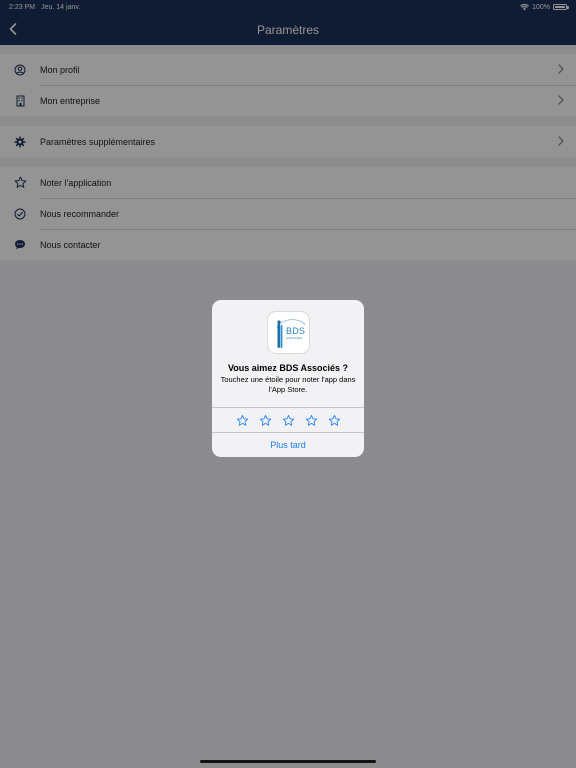 The image size is (576, 768). I want to click on app-logo: BDS ASSOCIÉS, so click(288, 332).